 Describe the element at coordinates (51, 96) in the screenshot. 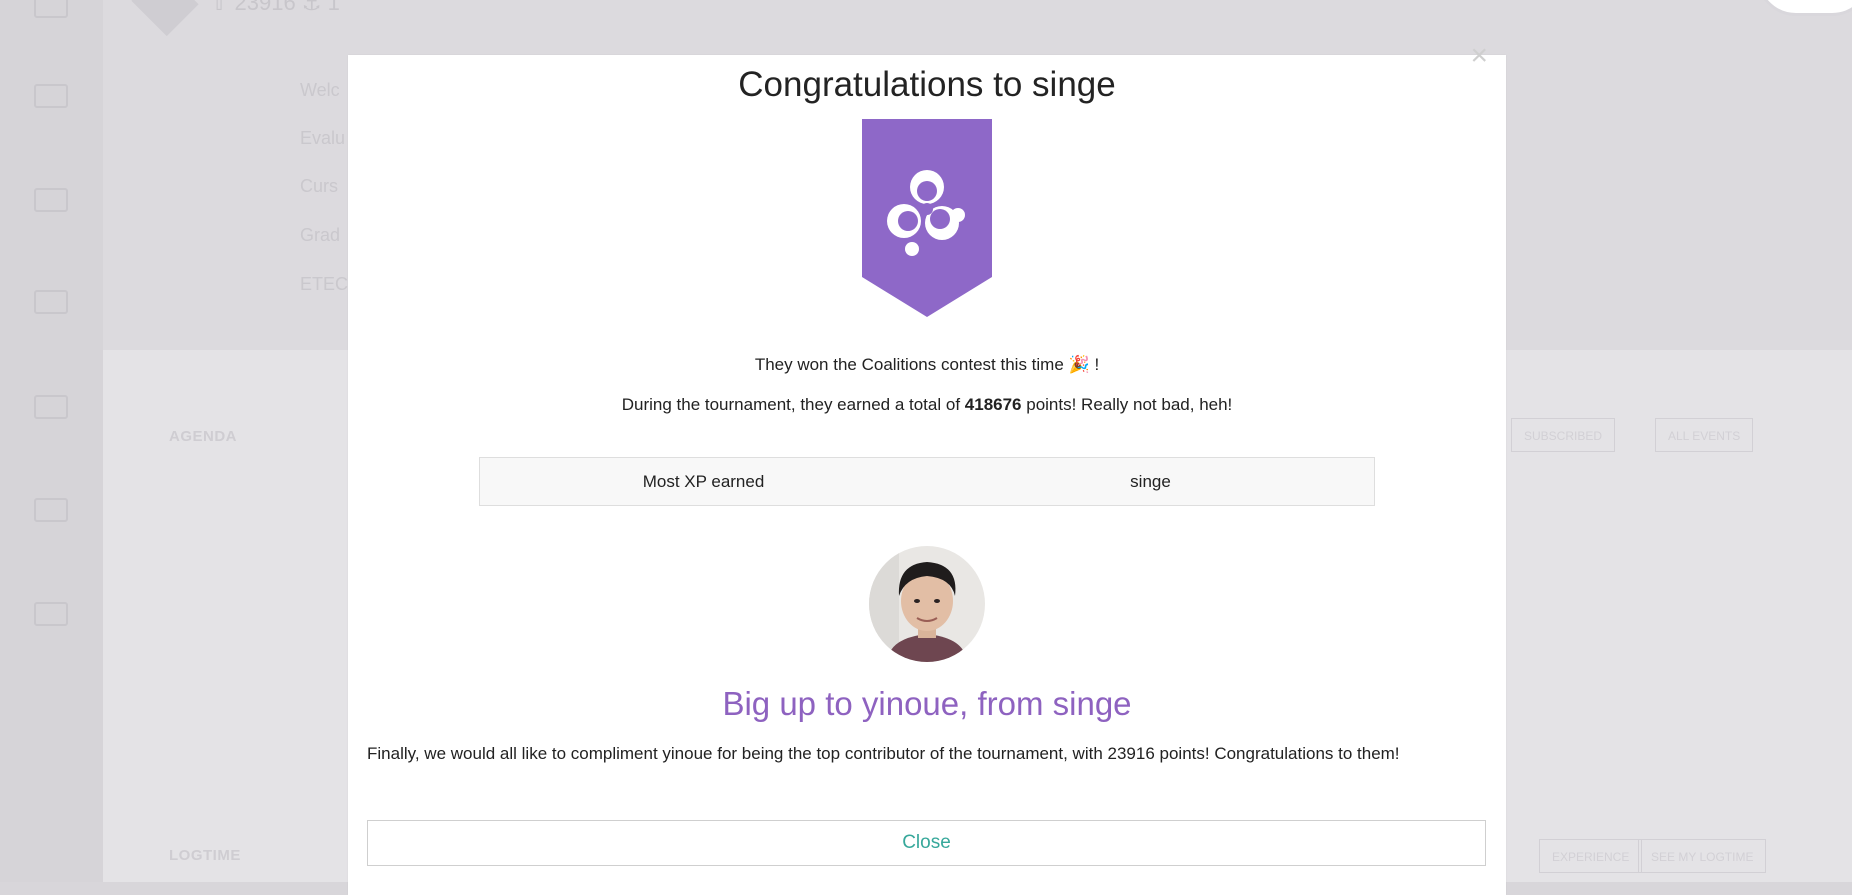

I see `chart-icon` at that location.